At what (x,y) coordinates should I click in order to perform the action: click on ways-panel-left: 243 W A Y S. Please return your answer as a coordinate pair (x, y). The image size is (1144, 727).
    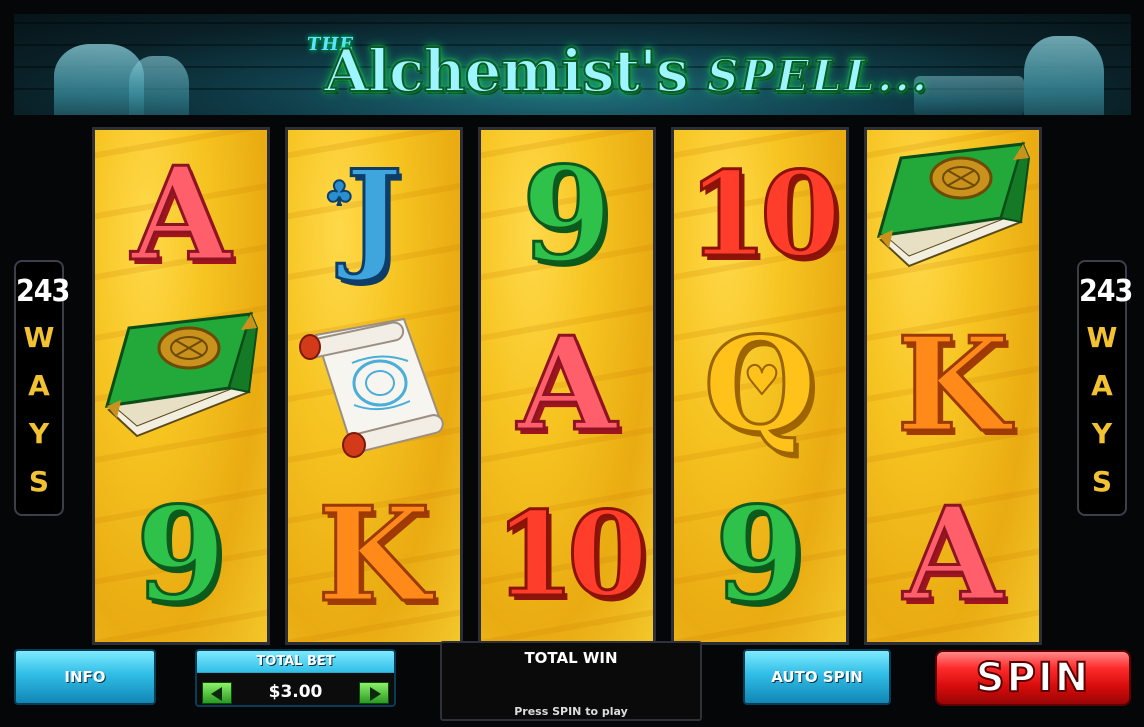
    Looking at the image, I should click on (42, 388).